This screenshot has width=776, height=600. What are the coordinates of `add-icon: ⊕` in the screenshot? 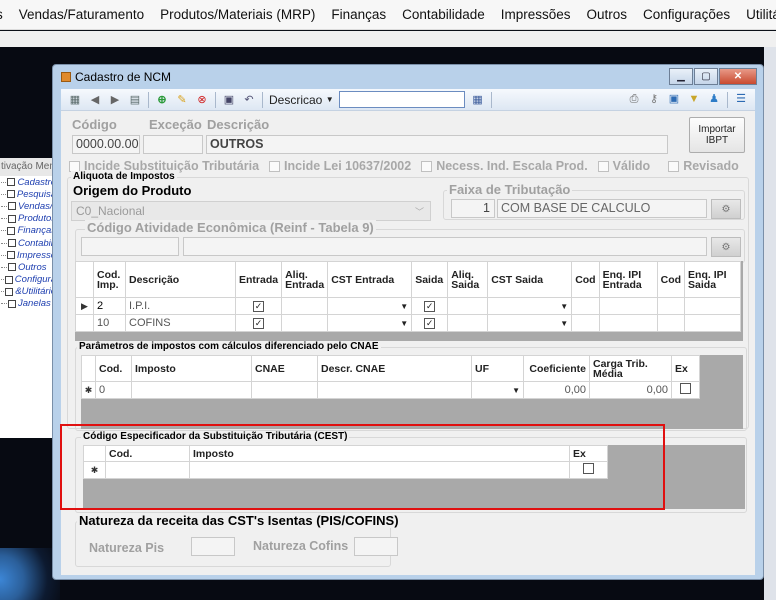 It's located at (162, 100).